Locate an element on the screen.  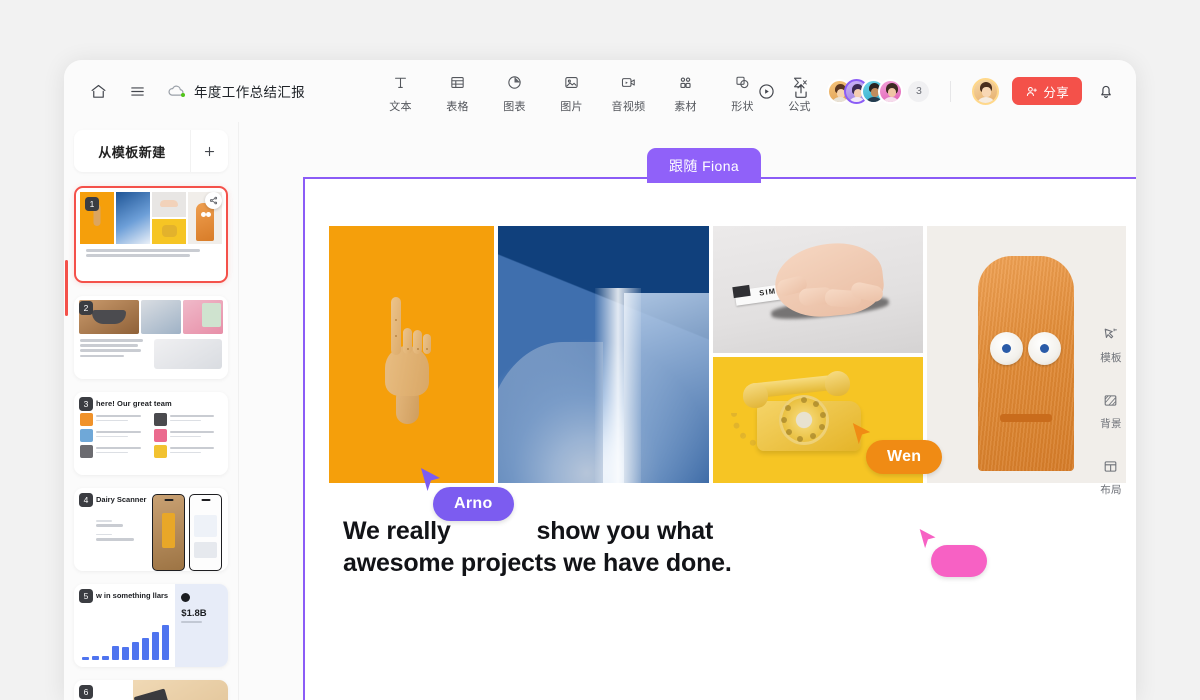
bell-notification-icon is located at coordinates (1106, 91).